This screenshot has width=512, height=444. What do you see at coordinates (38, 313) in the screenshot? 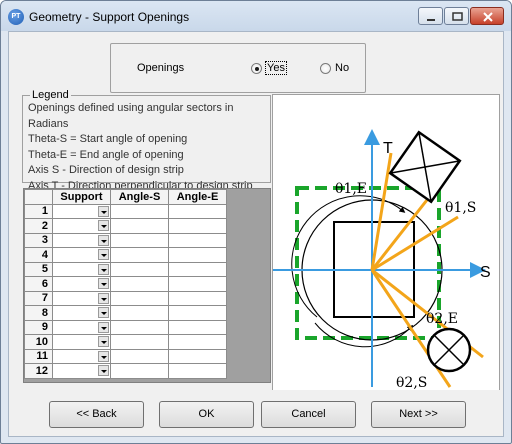
I see `row-number: 8` at bounding box center [38, 313].